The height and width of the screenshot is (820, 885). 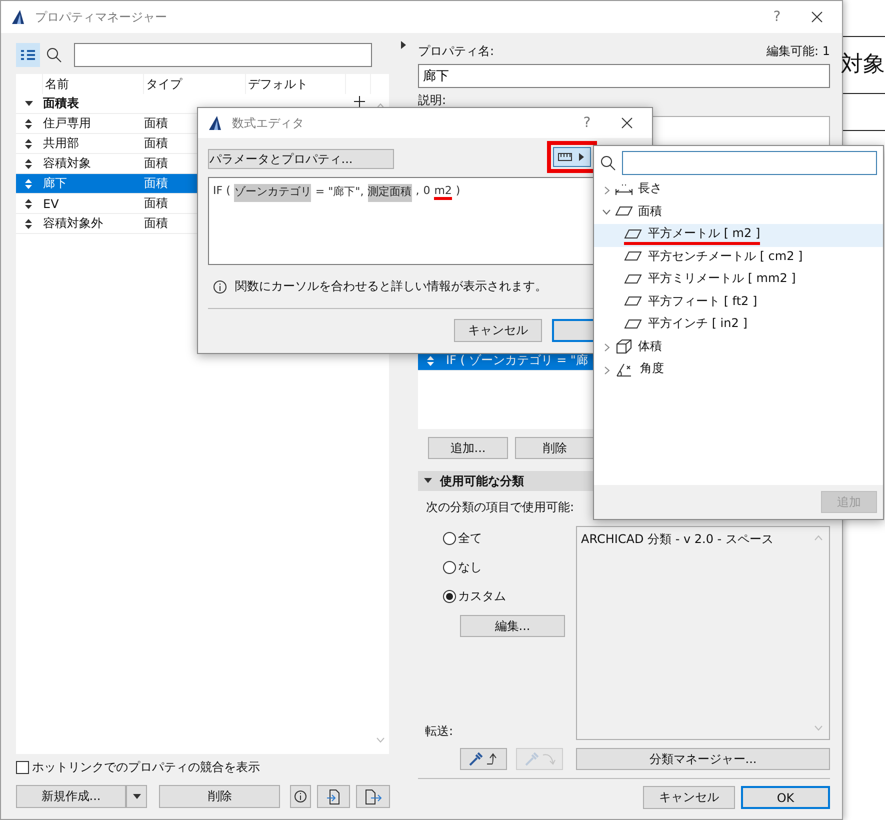 What do you see at coordinates (432, 100) in the screenshot?
I see `field-label: 説明:` at bounding box center [432, 100].